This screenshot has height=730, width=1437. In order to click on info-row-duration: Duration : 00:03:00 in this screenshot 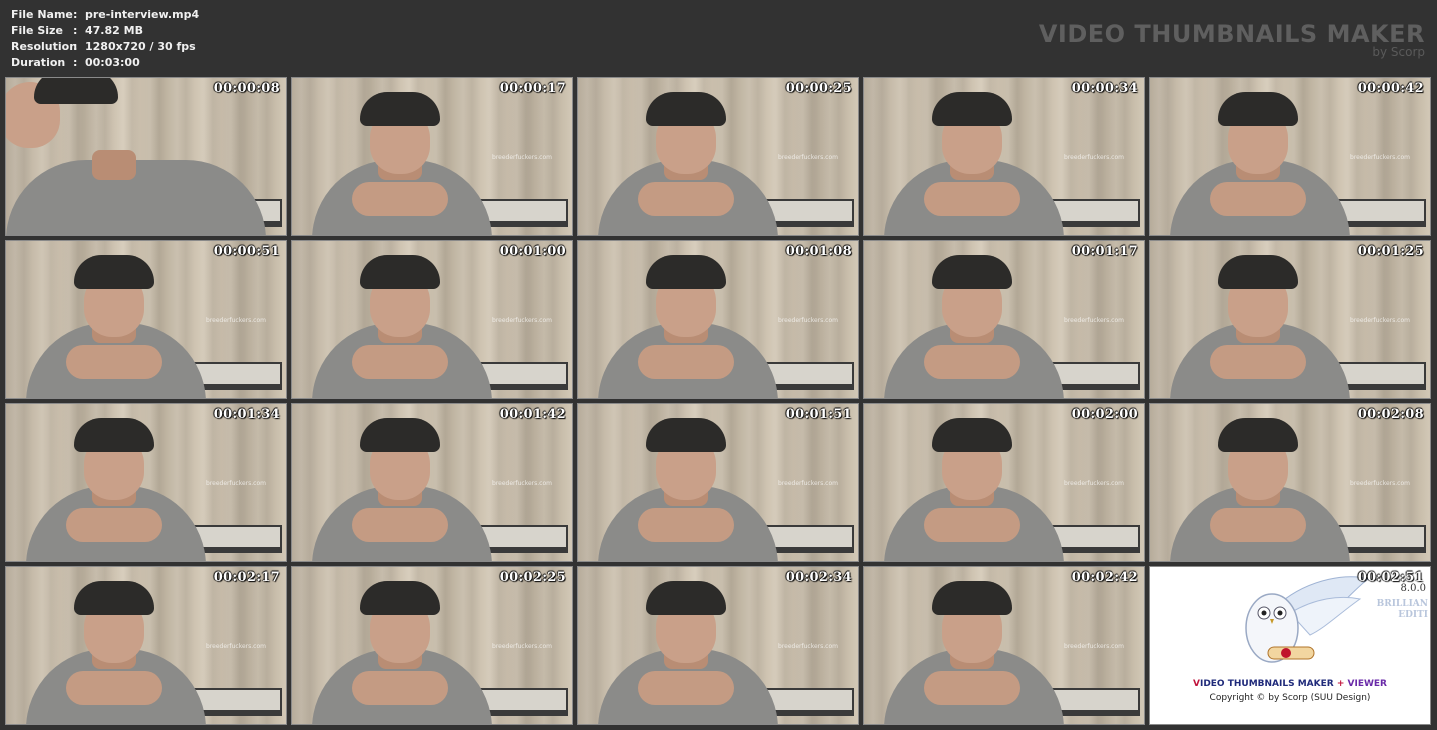, I will do `click(105, 63)`.